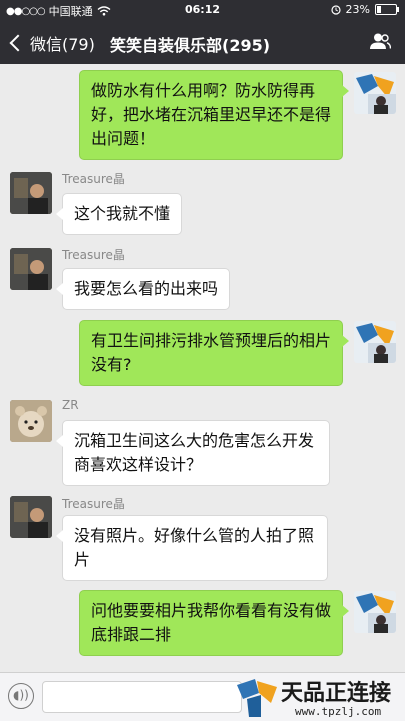 The height and width of the screenshot is (721, 405). I want to click on watermark-url: www.tpzlj.com, so click(338, 711).